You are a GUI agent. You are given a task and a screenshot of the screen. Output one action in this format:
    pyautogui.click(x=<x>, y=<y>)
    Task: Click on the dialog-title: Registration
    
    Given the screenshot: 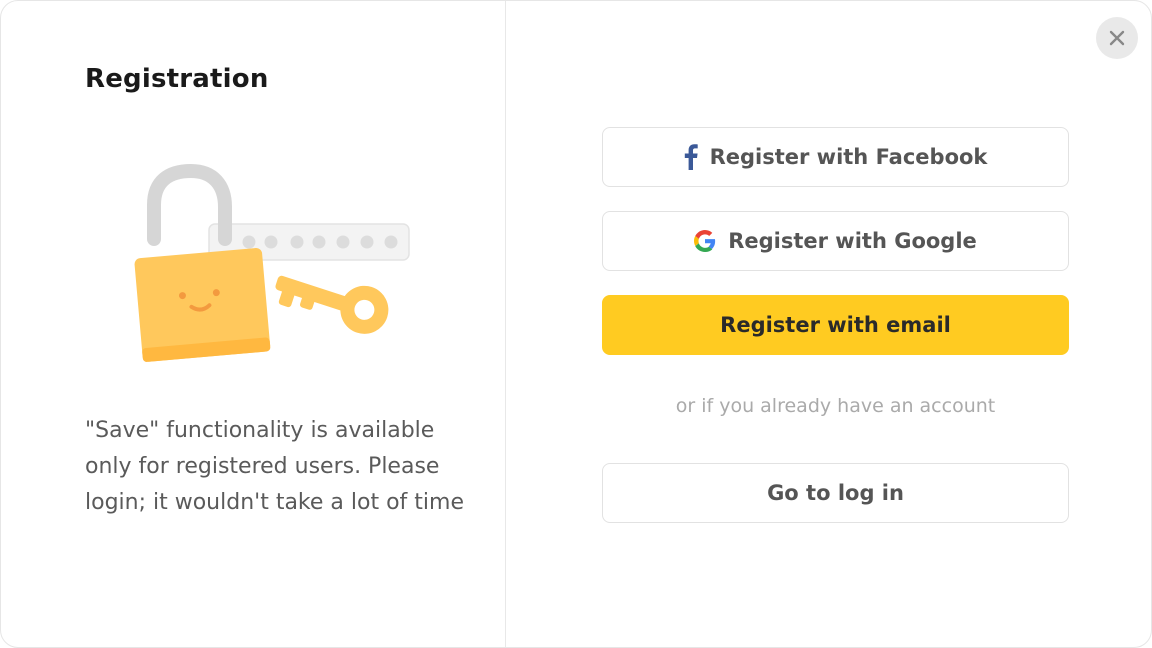 What is the action you would take?
    pyautogui.click(x=177, y=79)
    